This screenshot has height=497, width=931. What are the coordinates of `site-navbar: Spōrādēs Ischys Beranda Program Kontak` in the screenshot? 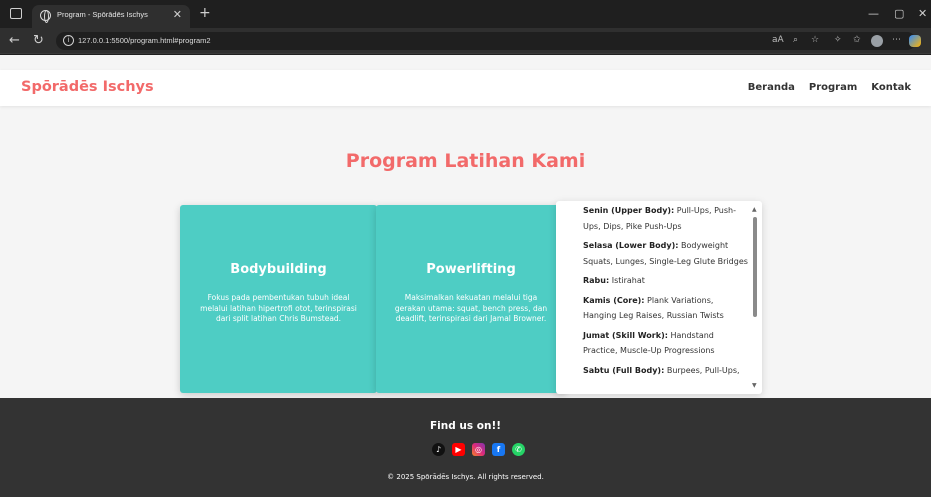 It's located at (465, 88).